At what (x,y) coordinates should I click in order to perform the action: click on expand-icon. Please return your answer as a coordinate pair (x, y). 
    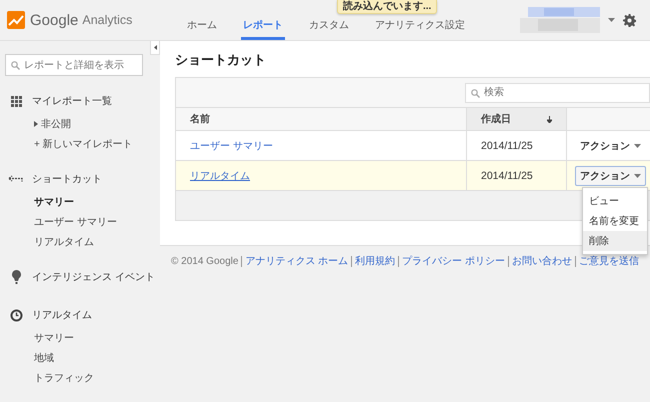
    Looking at the image, I should click on (36, 124).